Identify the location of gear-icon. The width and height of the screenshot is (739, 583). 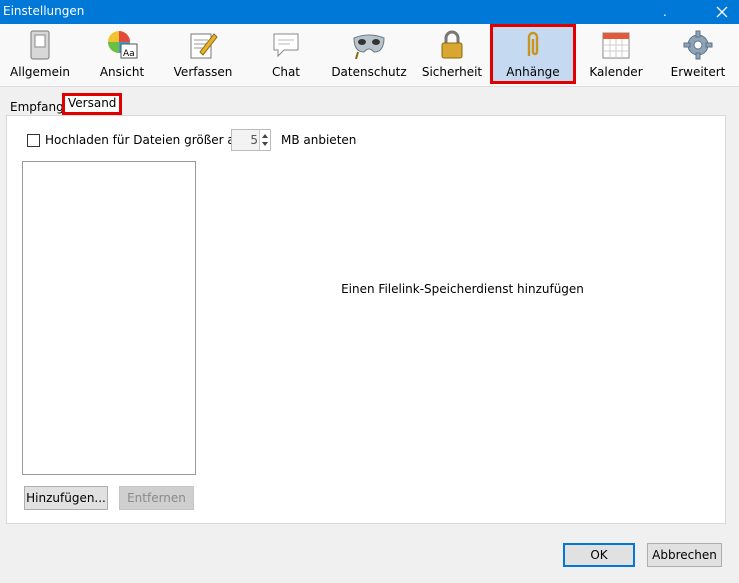
(698, 45).